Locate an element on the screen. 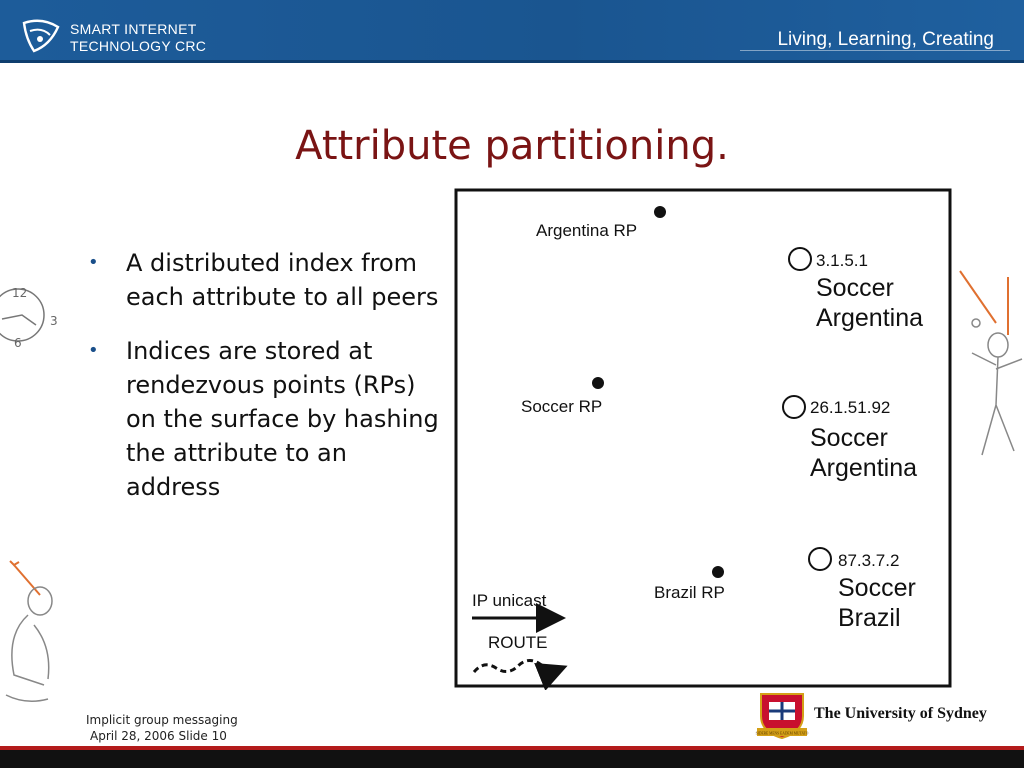 This screenshot has height=768, width=1024. brand-name: SMART INTERNET TECHNOLOGY CRC is located at coordinates (138, 38).